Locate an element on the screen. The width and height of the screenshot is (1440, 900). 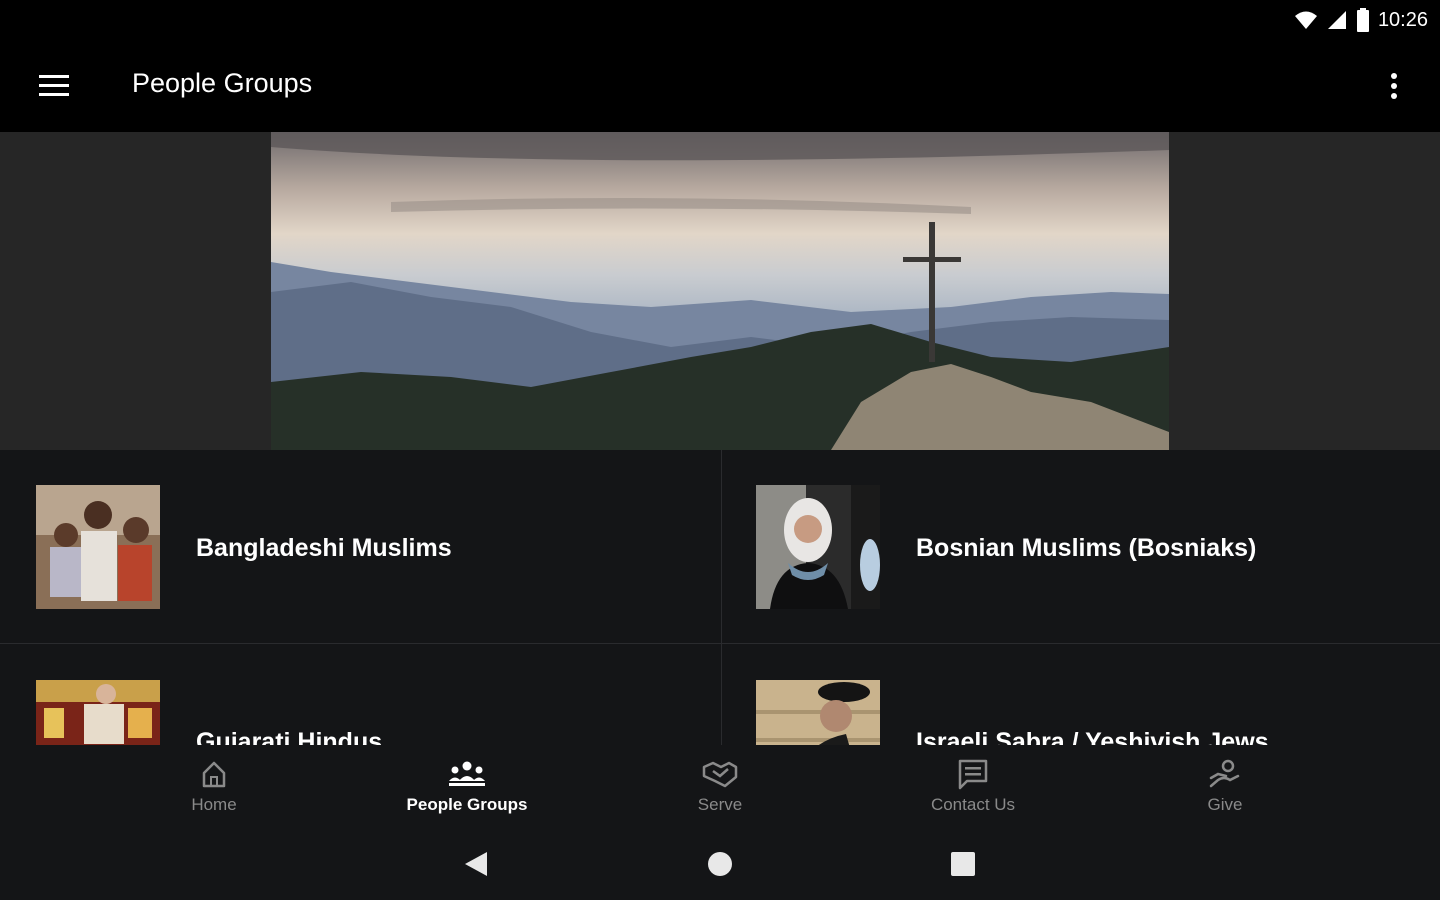
status-time: 10:26 is located at coordinates (1402, 19).